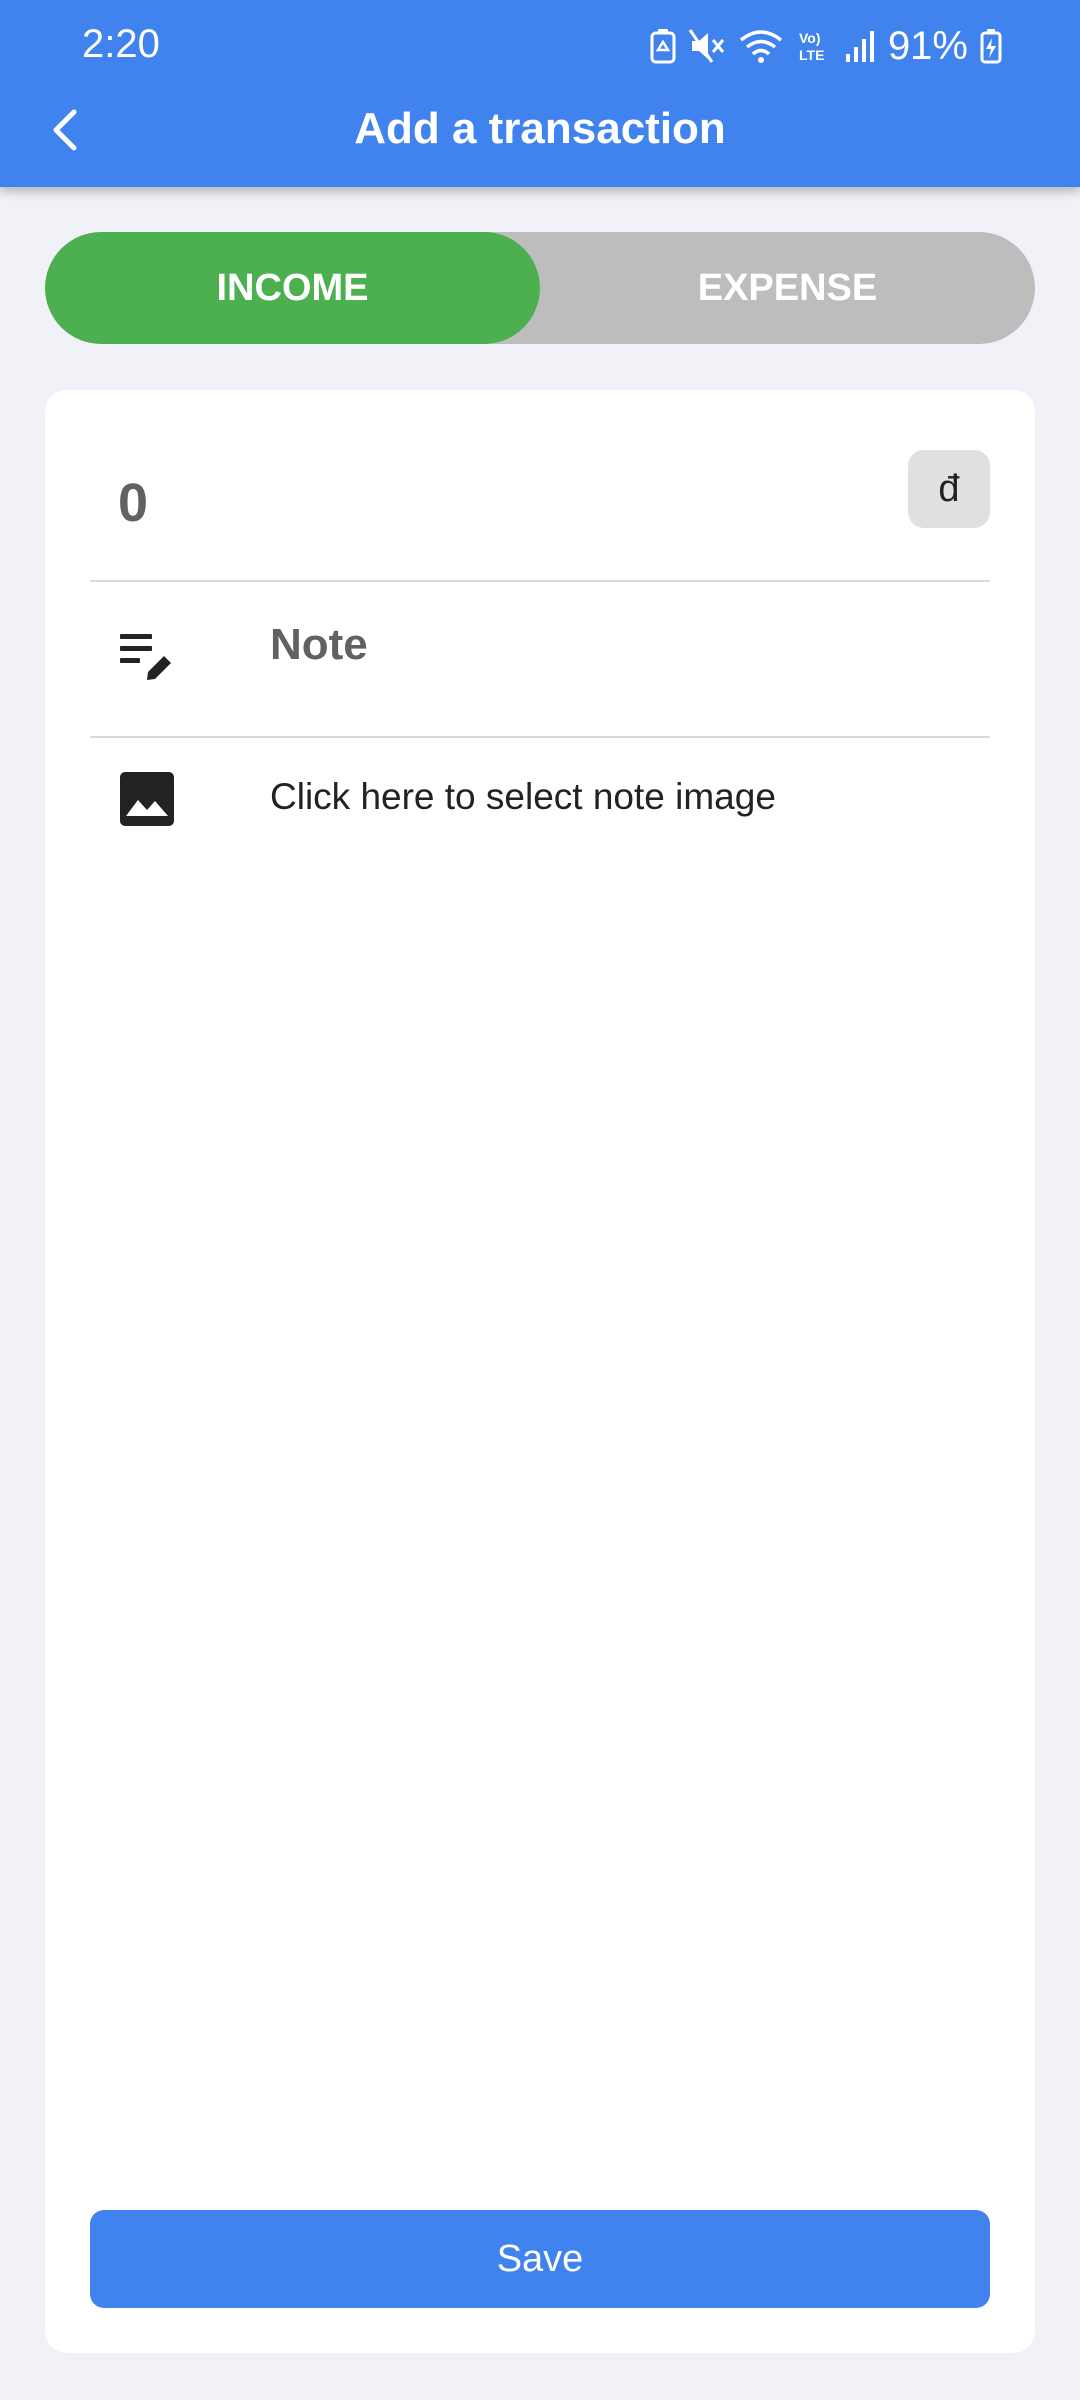 This screenshot has height=2400, width=1080. What do you see at coordinates (787, 288) in the screenshot?
I see `expense-tab: EXPENSE` at bounding box center [787, 288].